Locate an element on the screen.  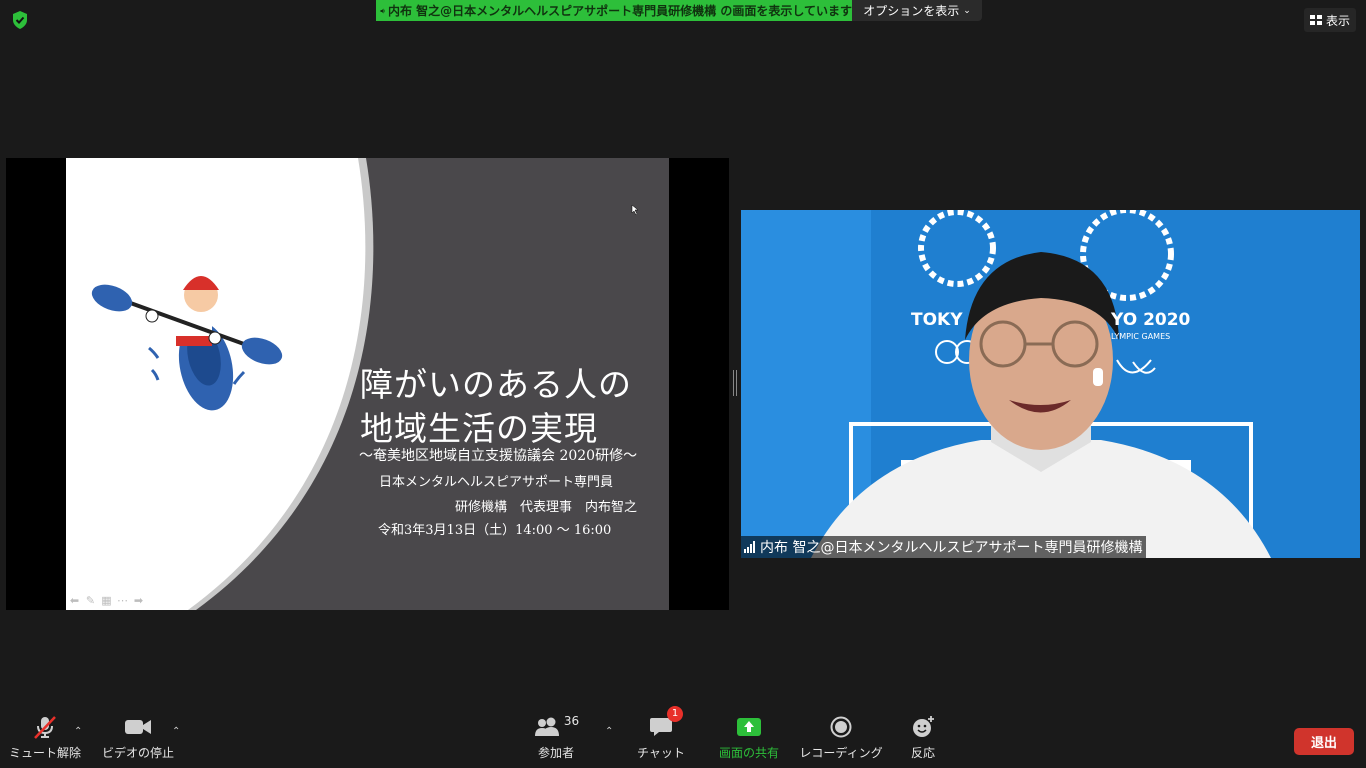
video-options-caret-icon: ⌃ is located at coordinates (176, 731).